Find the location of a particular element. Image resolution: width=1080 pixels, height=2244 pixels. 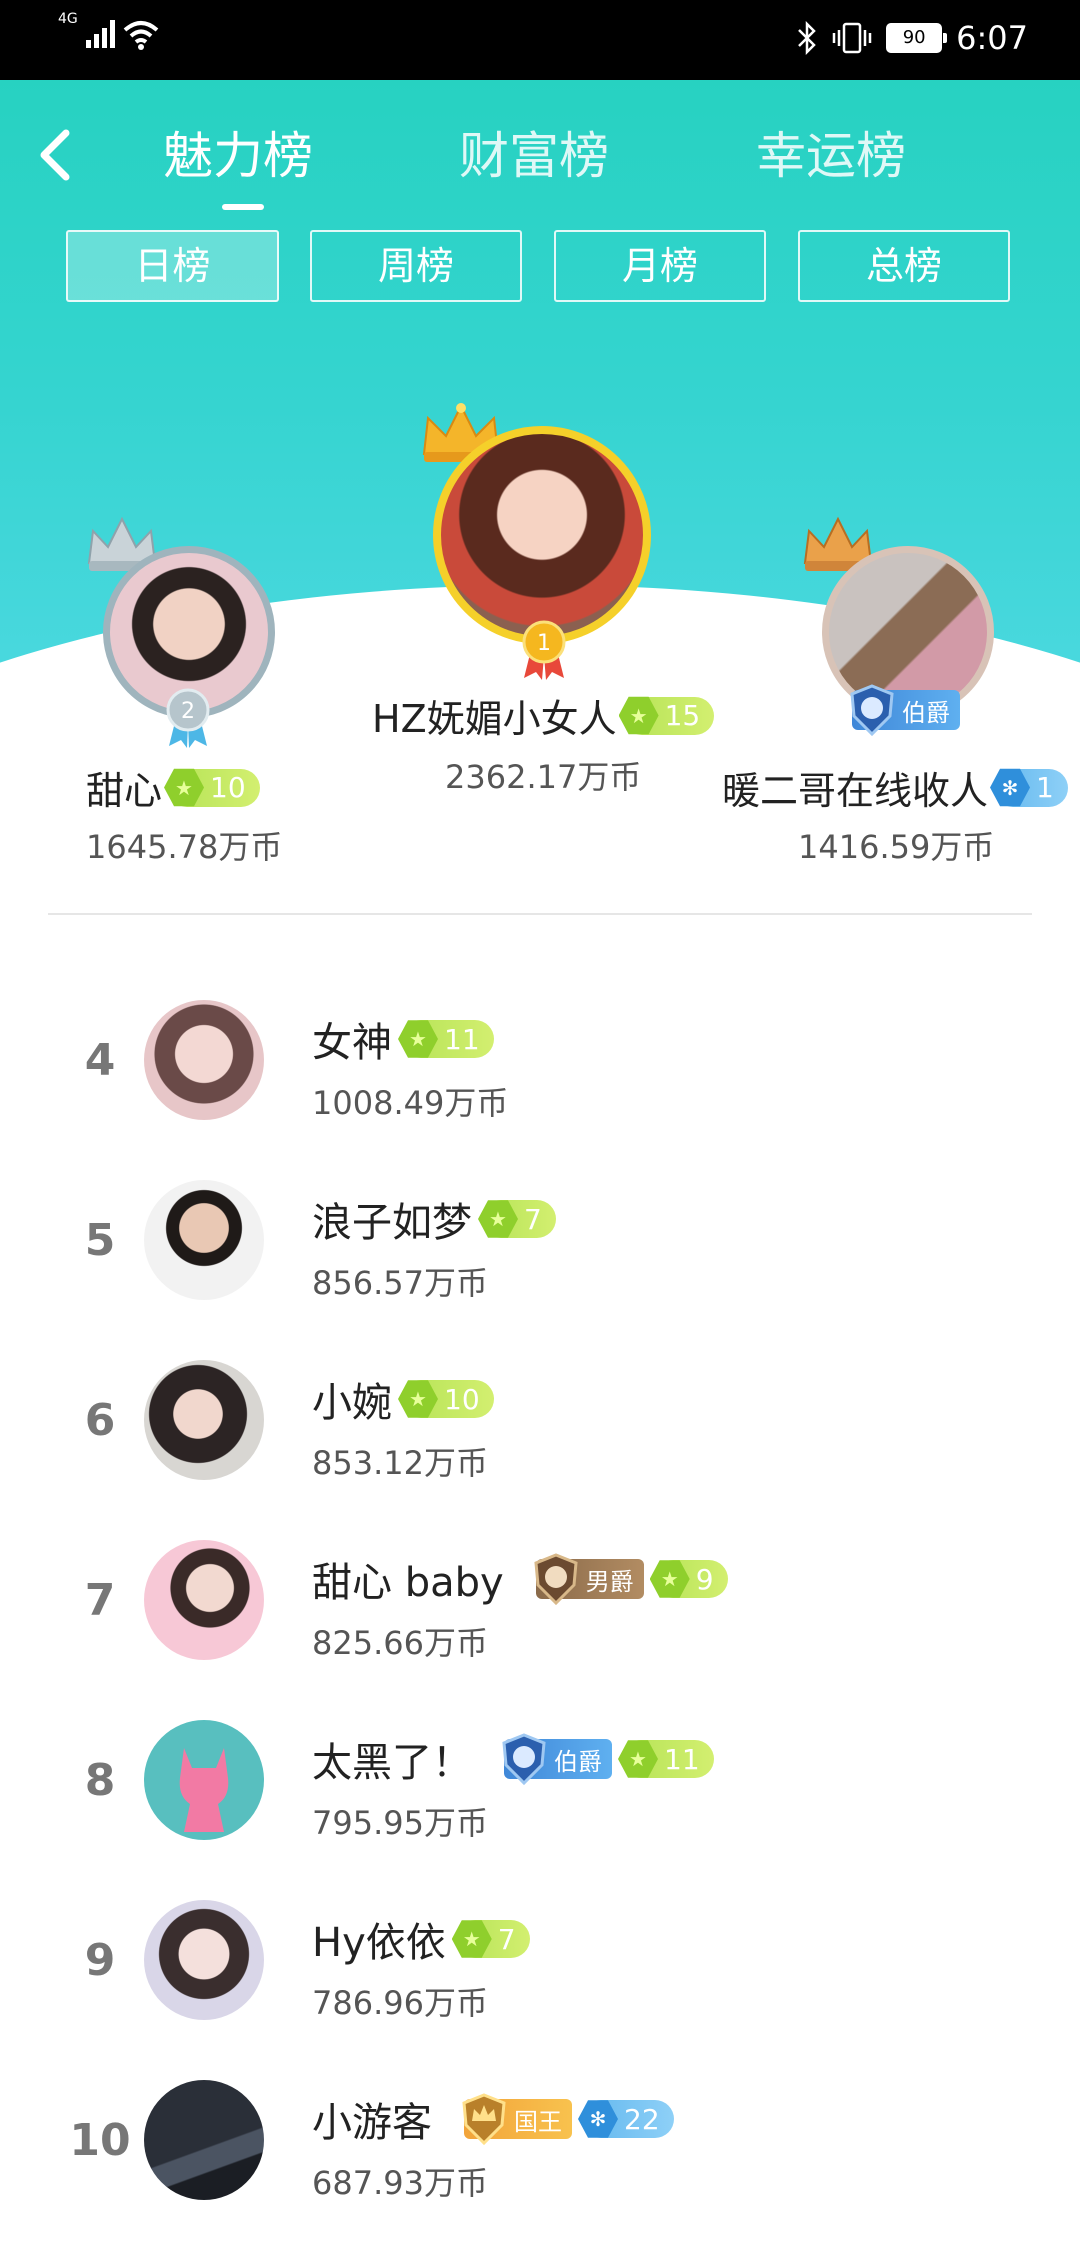

wifi-icon is located at coordinates (141, 35).